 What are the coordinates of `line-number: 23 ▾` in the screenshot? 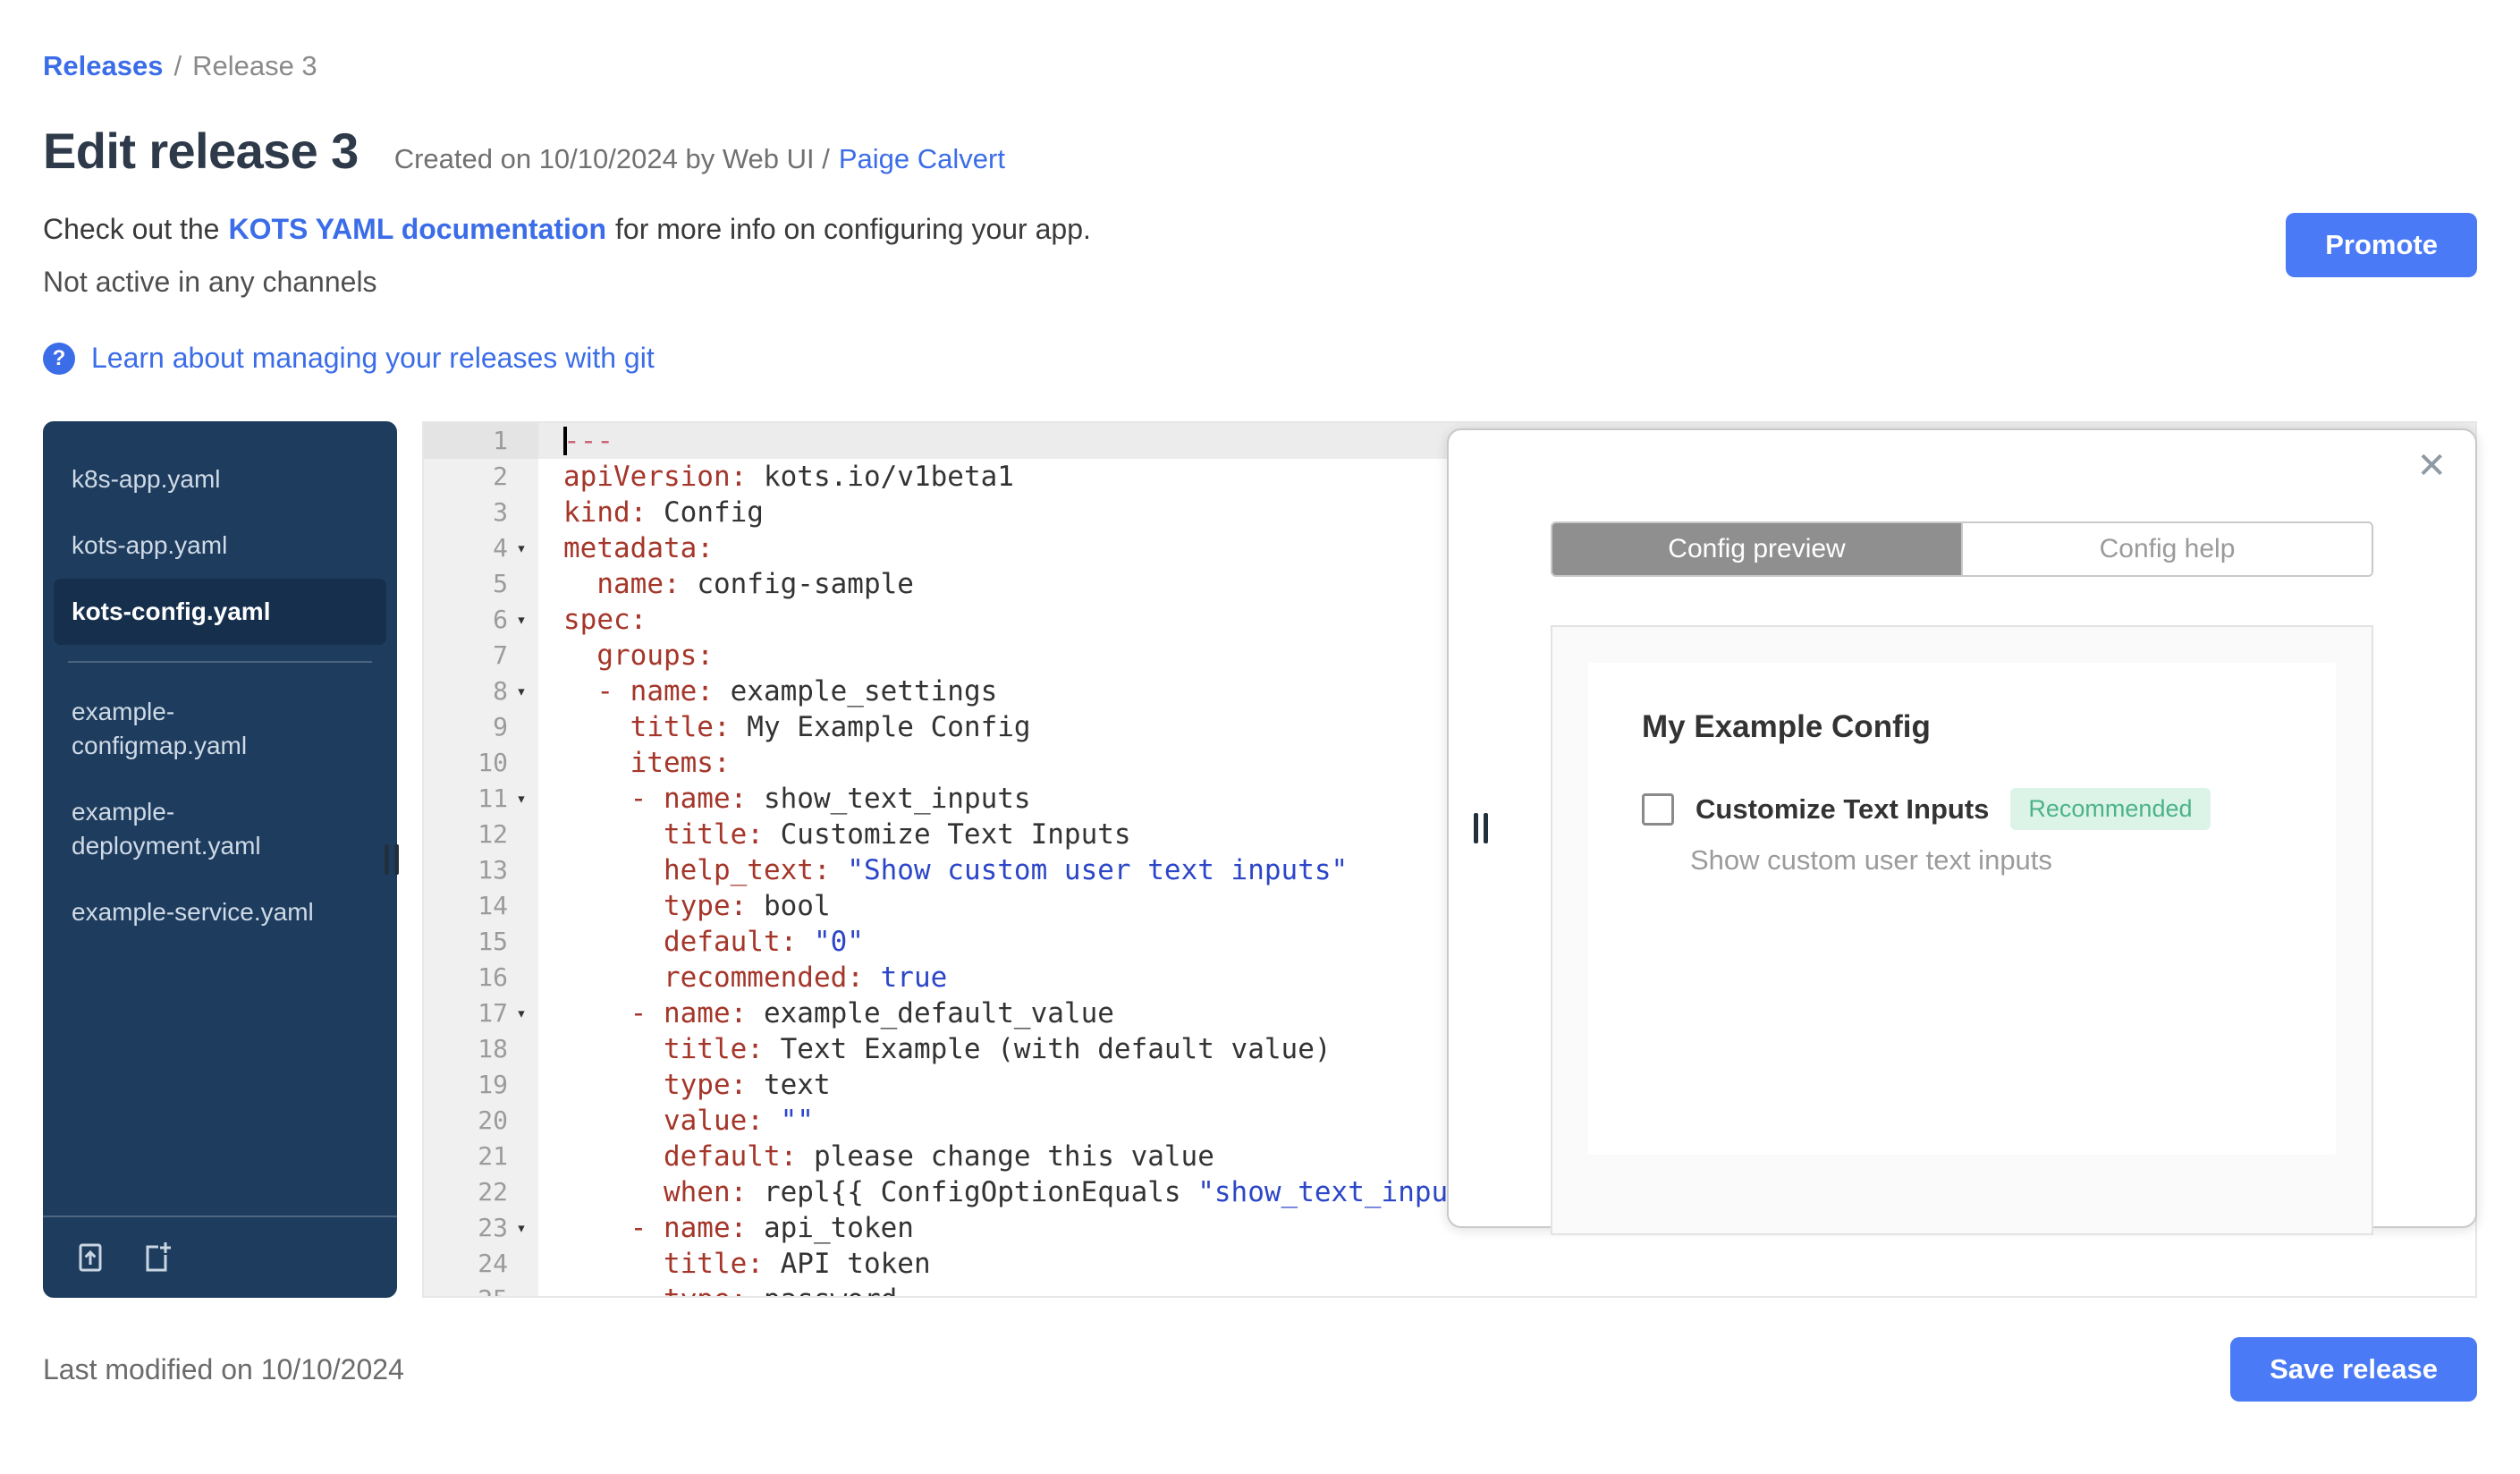 It's located at (481, 1228).